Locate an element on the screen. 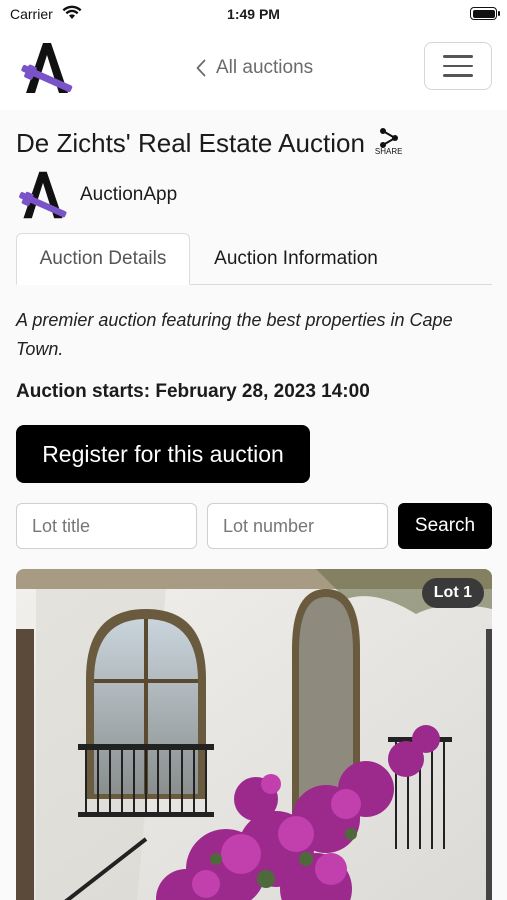 Image resolution: width=507 pixels, height=900 pixels. lot-number-input is located at coordinates (297, 526).